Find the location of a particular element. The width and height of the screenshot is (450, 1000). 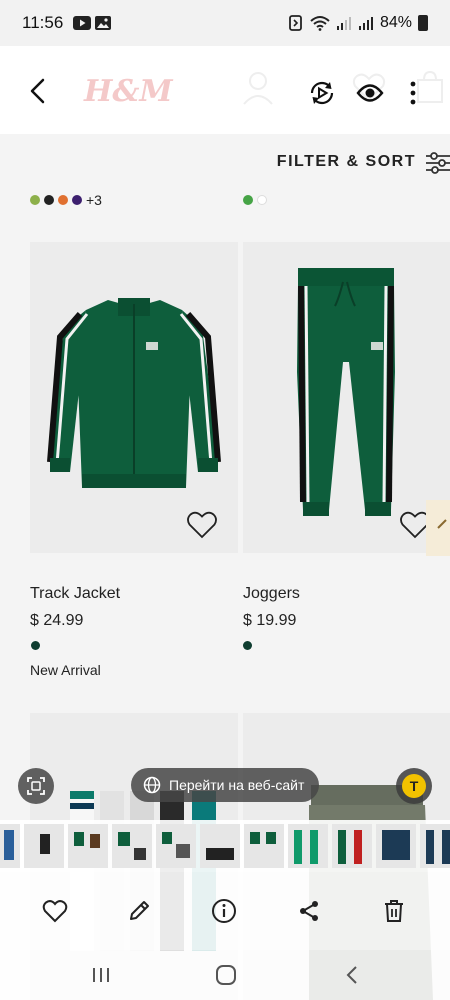

status-notification-icons is located at coordinates (92, 23).